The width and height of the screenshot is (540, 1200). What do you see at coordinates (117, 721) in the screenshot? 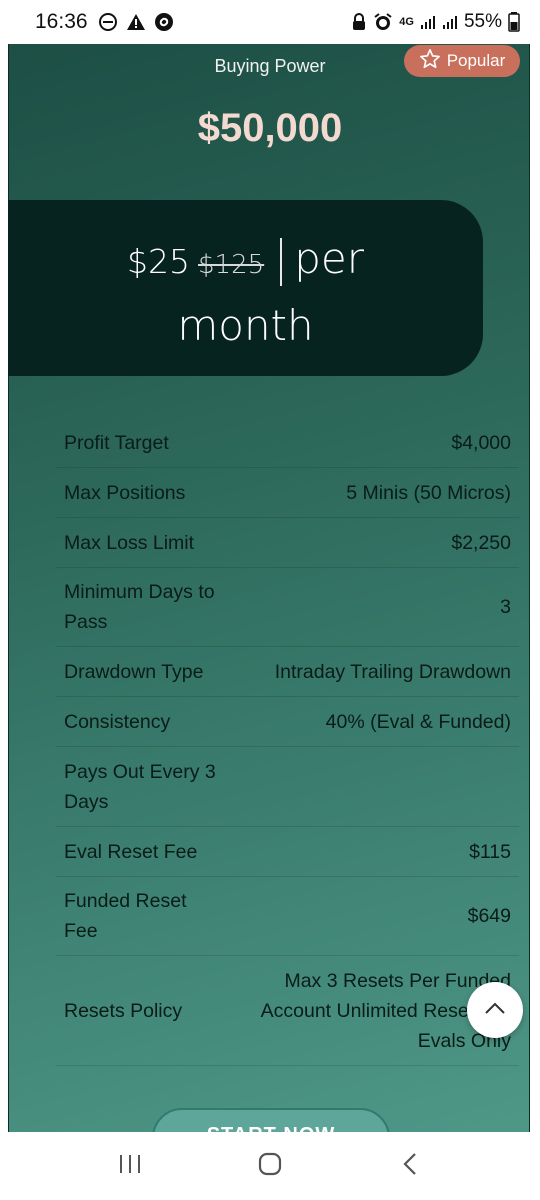
I see `spec-label: Consistency` at bounding box center [117, 721].